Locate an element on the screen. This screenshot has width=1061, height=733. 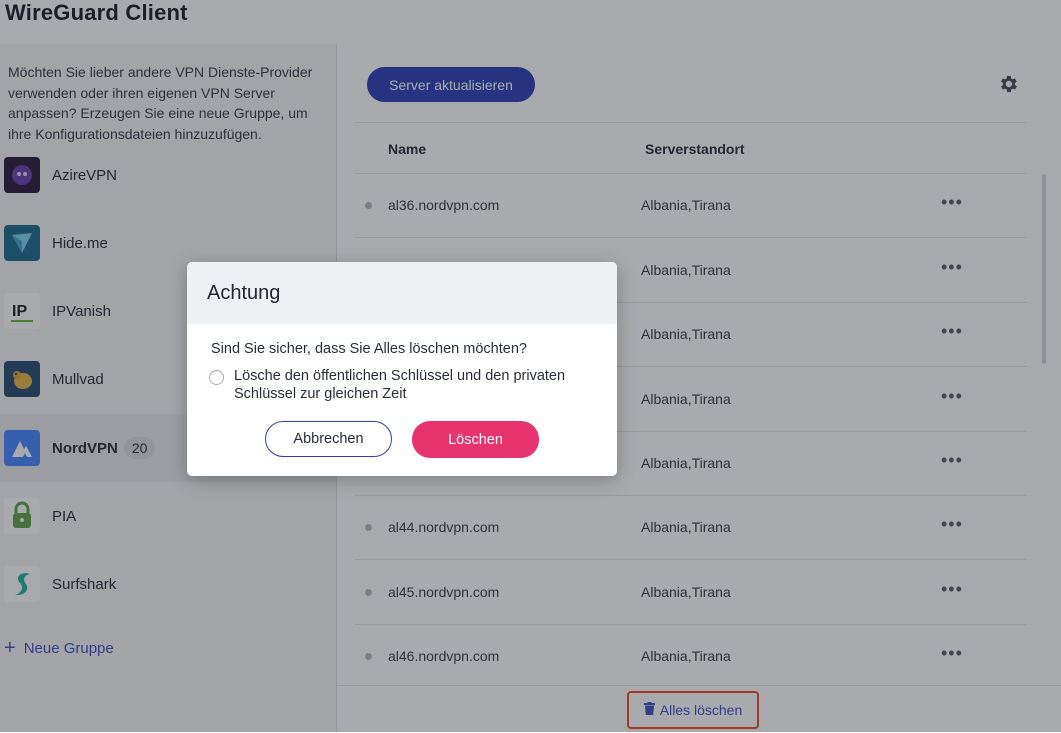
dialog-header: Achtung is located at coordinates (402, 293).